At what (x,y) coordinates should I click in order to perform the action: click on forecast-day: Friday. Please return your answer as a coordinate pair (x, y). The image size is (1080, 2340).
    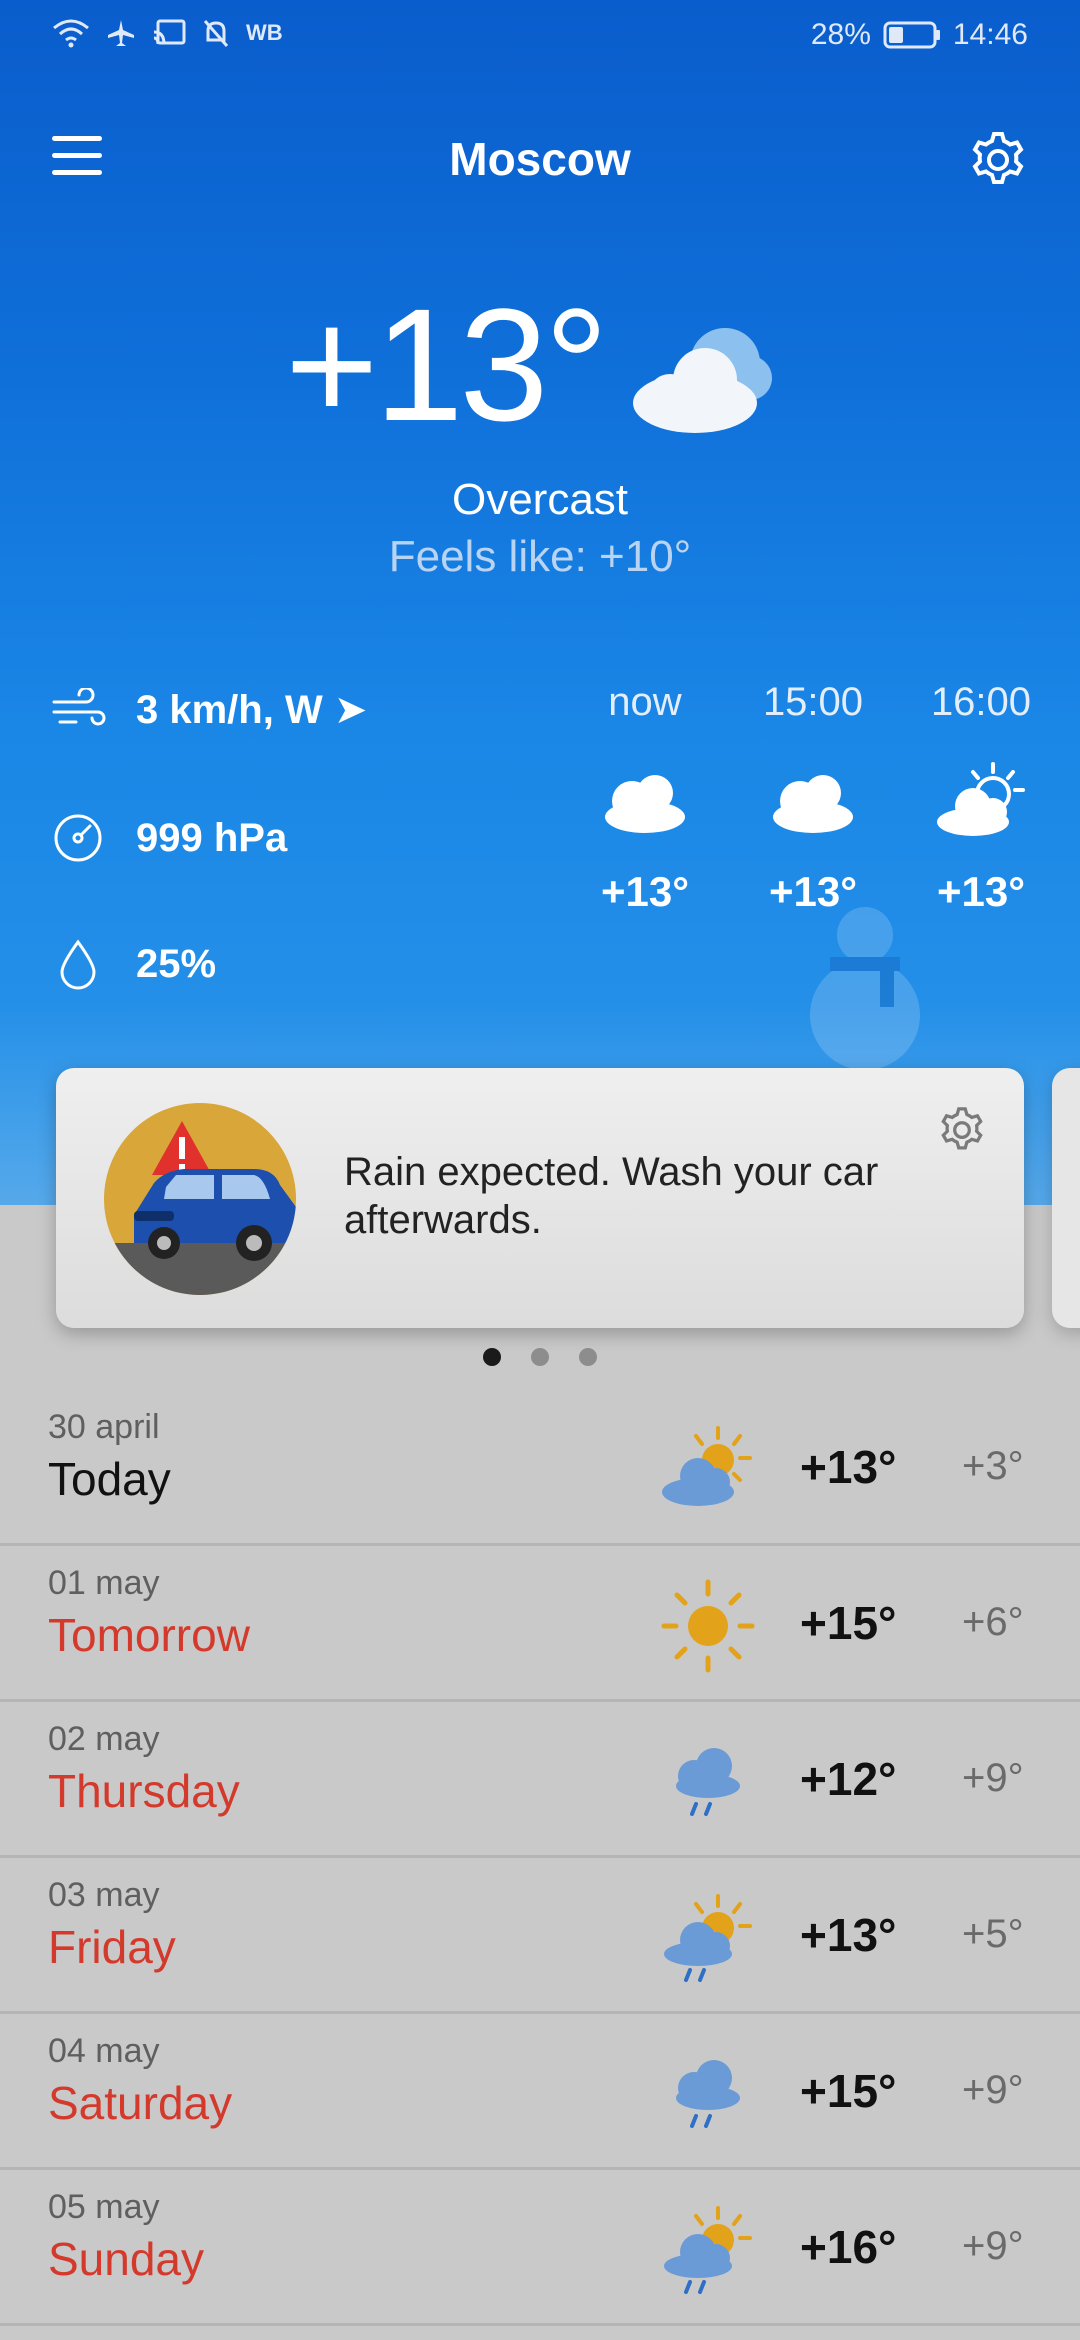
    Looking at the image, I should click on (112, 1947).